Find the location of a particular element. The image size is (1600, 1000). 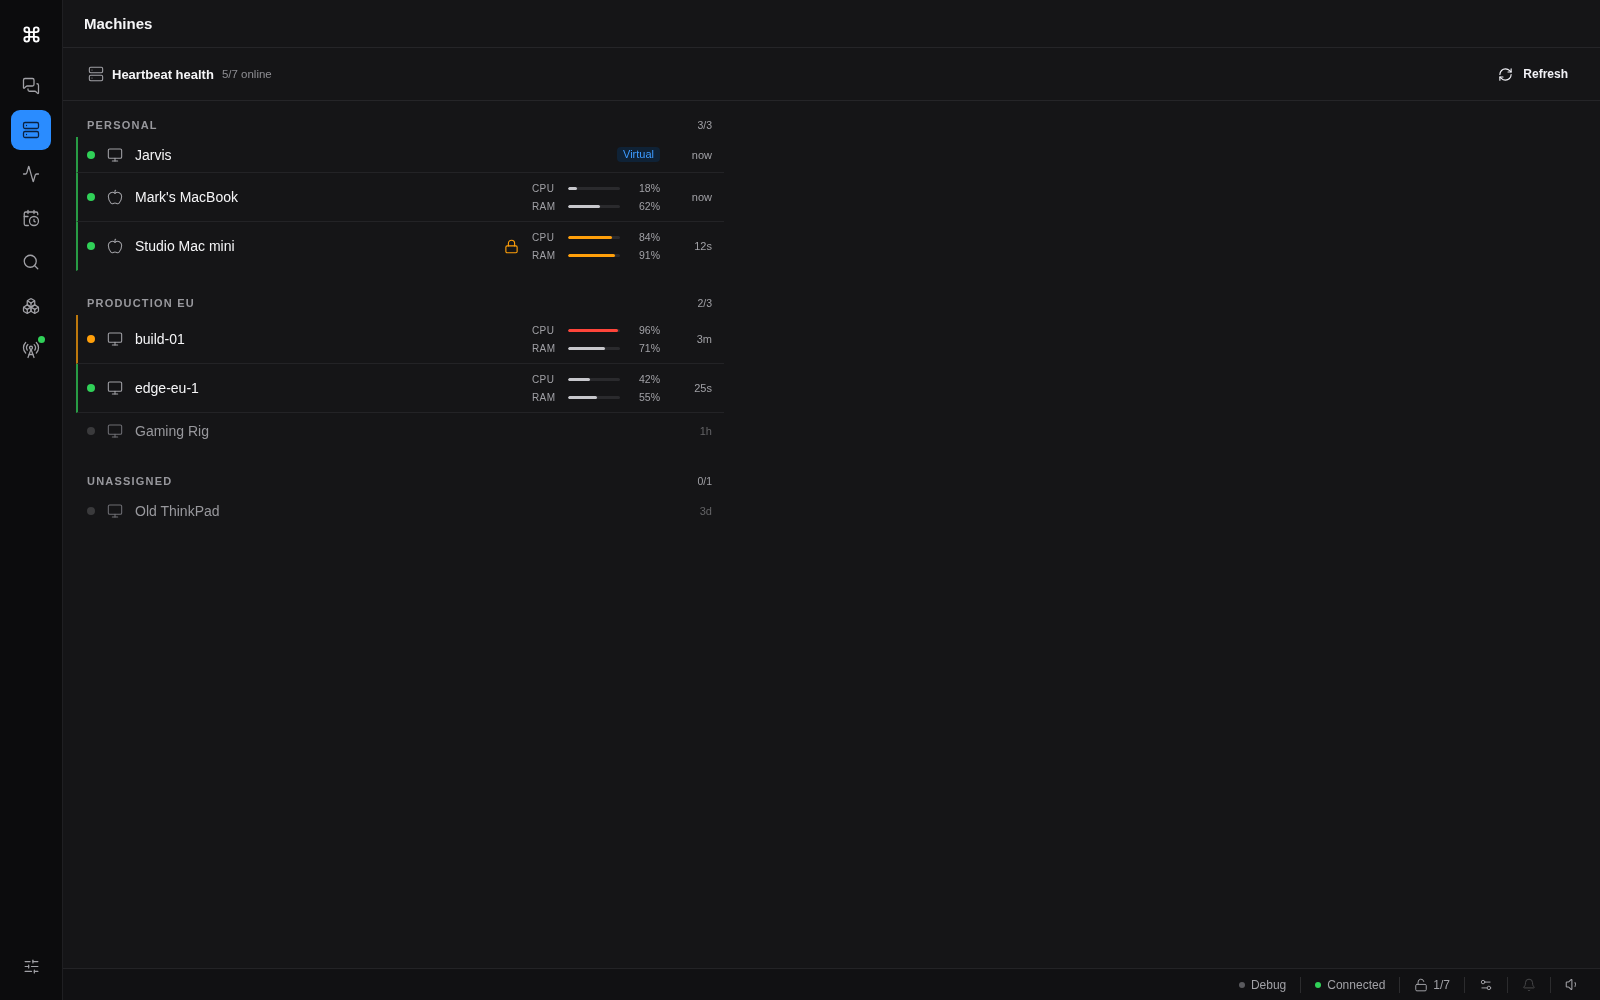

machine-row: Studio Mac mini CPU 84% RAM 91% 12s is located at coordinates (400, 246).